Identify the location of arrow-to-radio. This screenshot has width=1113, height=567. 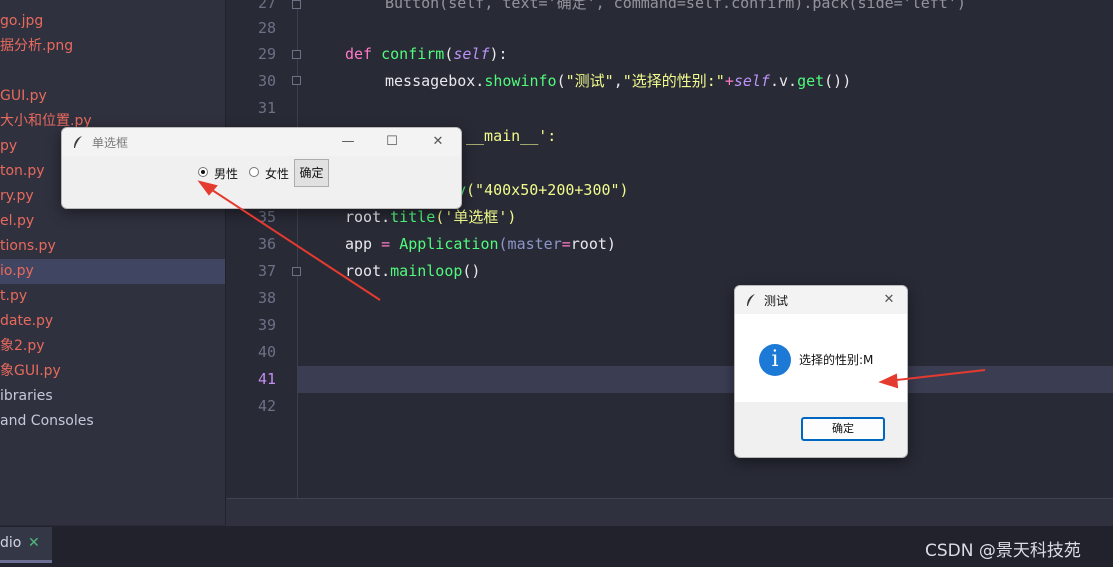
(293, 243).